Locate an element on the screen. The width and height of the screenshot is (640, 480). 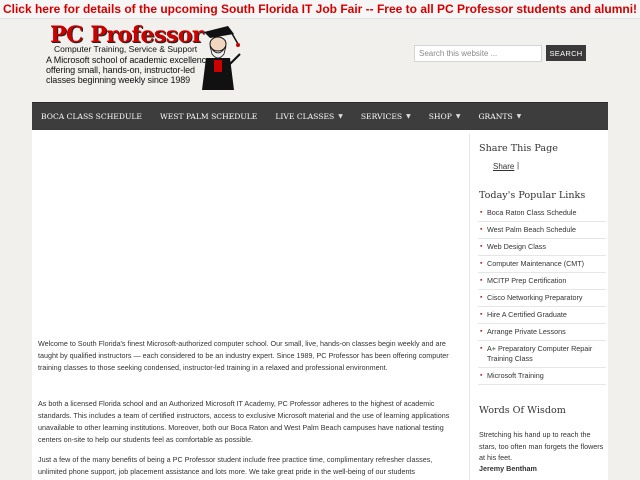
nav-item-live-classes: LIVE CLASSES ▼ is located at coordinates (308, 117).